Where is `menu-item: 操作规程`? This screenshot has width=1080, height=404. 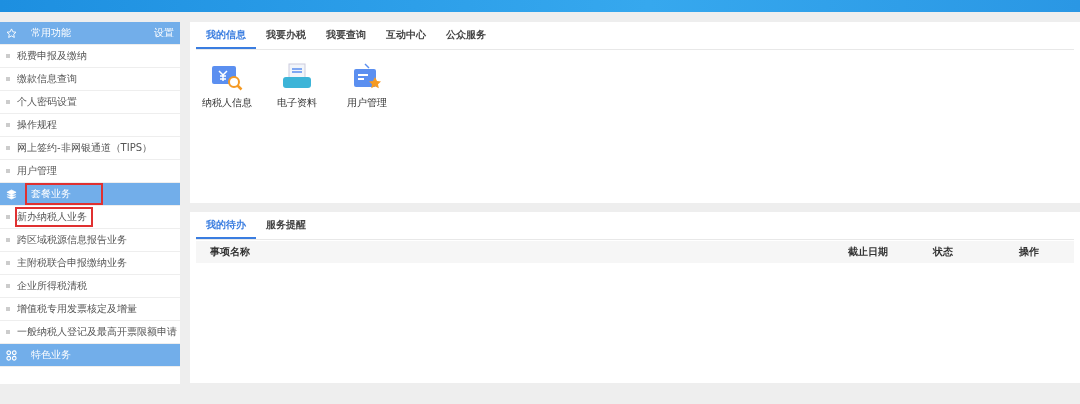
menu-item: 操作规程 is located at coordinates (90, 125).